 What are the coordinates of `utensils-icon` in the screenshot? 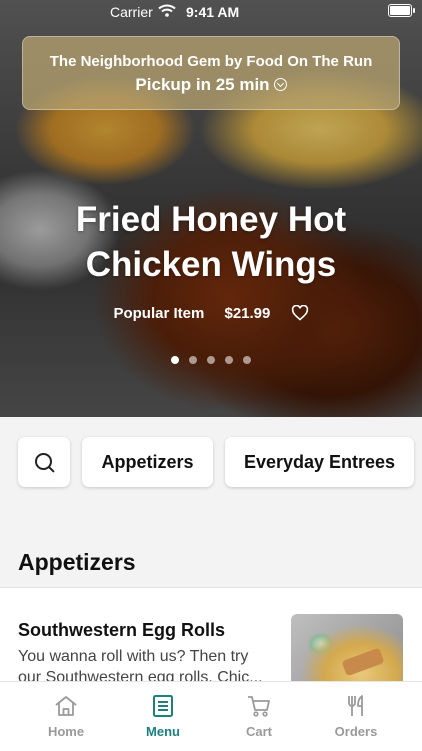 It's located at (355, 705).